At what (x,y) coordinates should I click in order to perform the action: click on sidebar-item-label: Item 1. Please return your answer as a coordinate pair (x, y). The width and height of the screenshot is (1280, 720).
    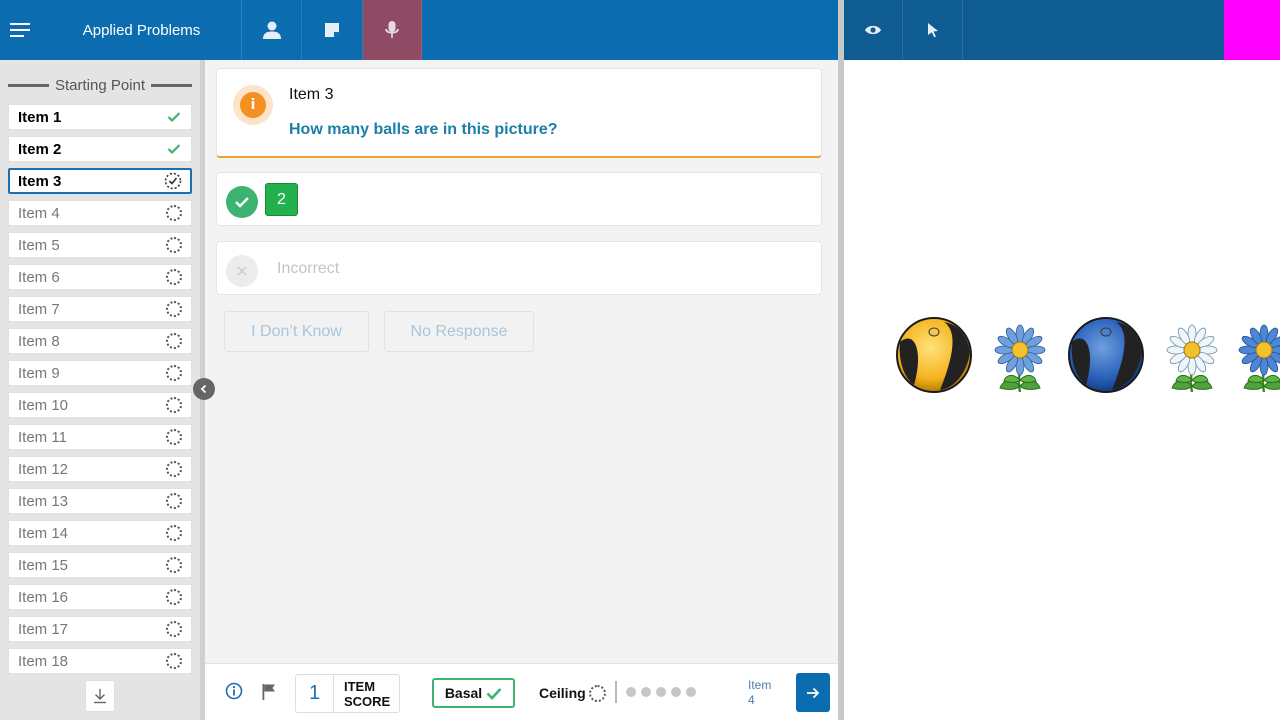
    Looking at the image, I should click on (40, 117).